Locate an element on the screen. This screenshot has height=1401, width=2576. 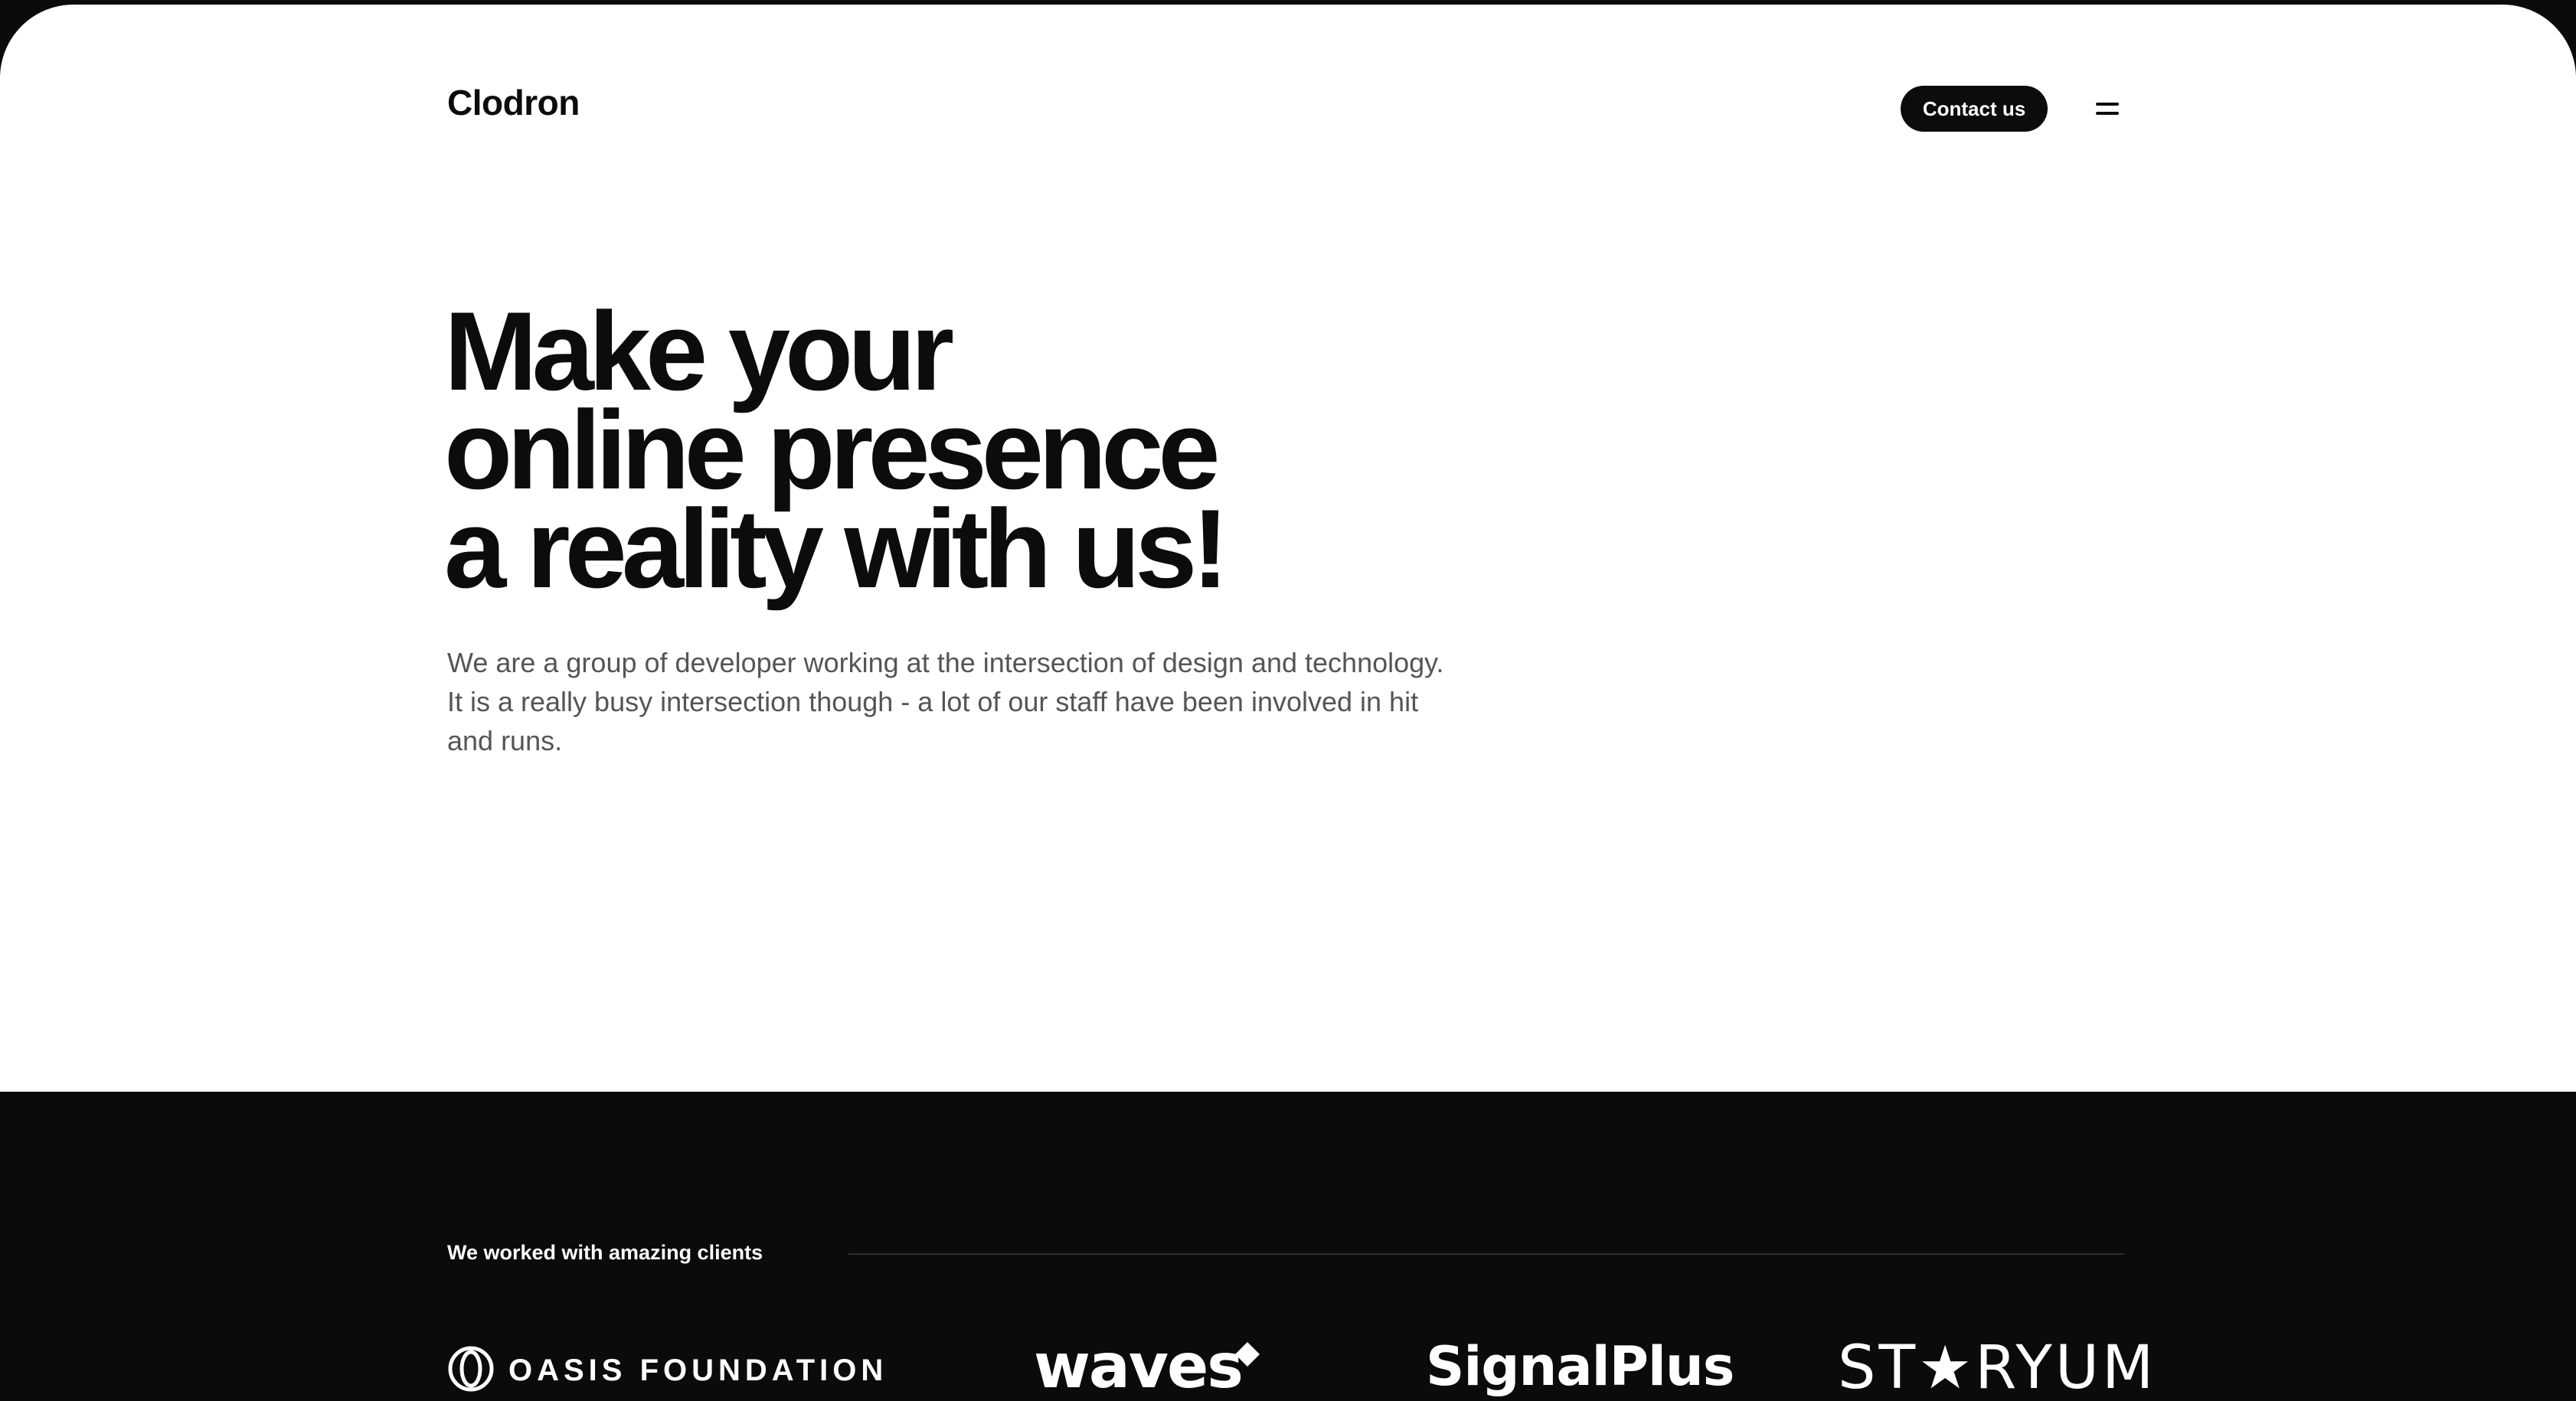
contact-us-button: Contact us is located at coordinates (1974, 109).